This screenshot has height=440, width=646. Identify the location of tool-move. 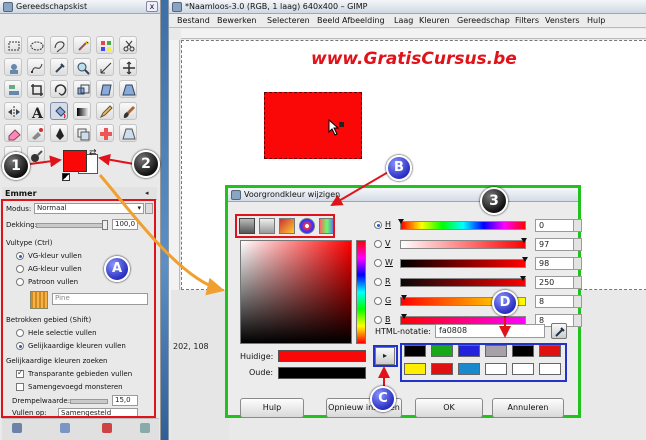
(128, 67).